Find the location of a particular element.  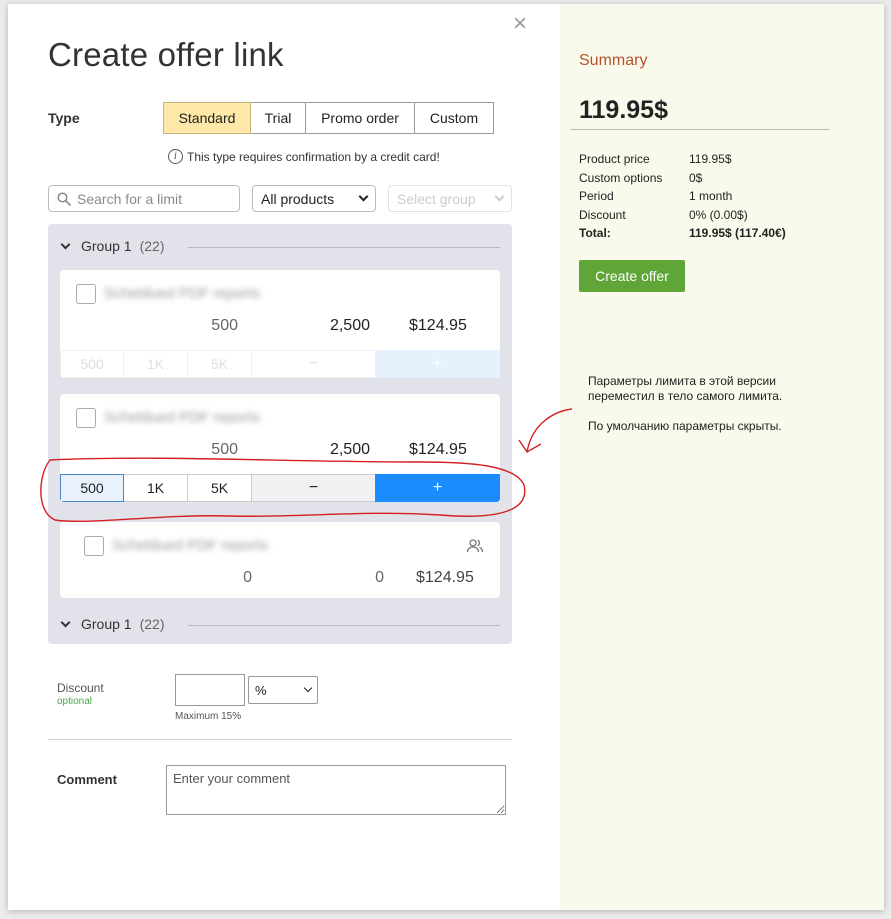

products-select-value: All products is located at coordinates (298, 198).